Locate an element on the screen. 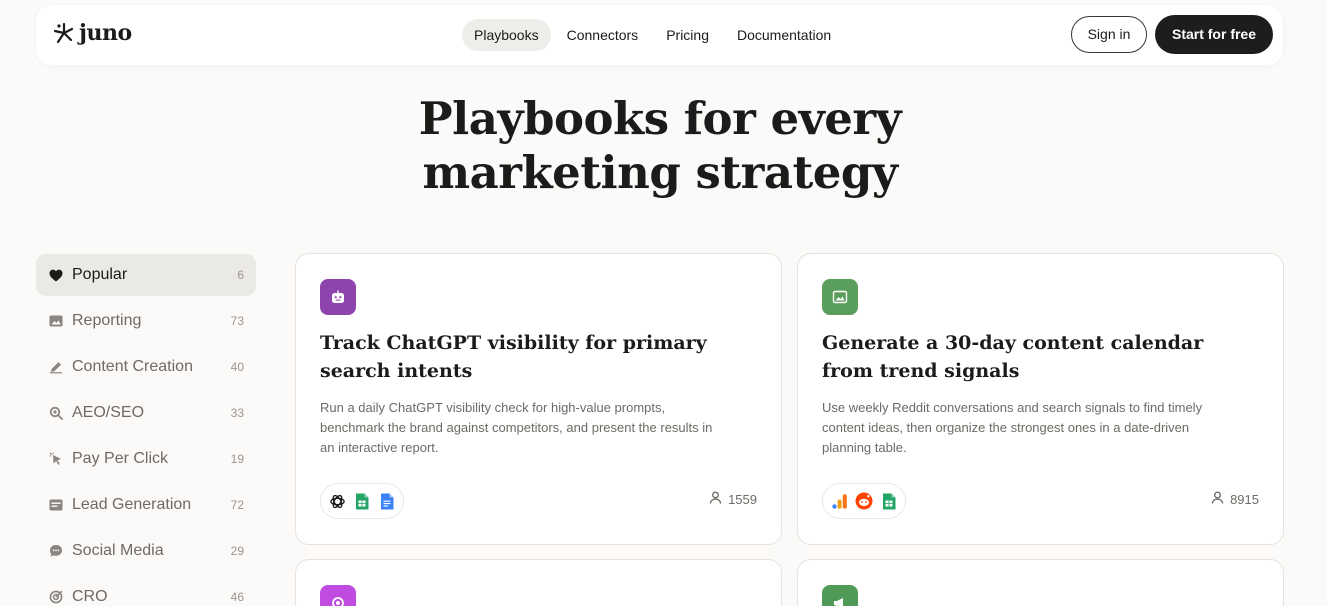 The image size is (1327, 606). category-count: 19 is located at coordinates (237, 459).